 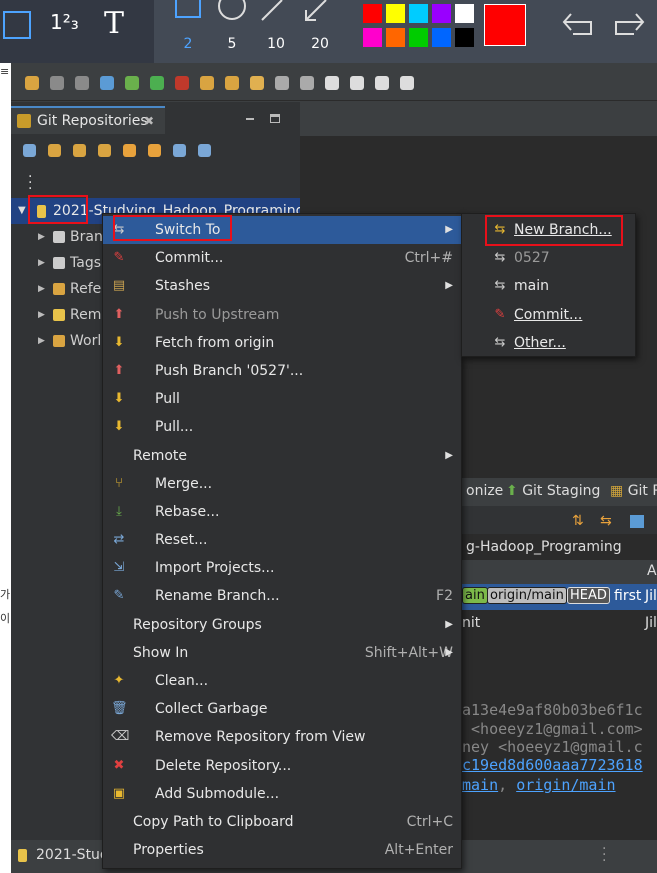 I want to click on back-edit-icon, so click(x=332, y=83).